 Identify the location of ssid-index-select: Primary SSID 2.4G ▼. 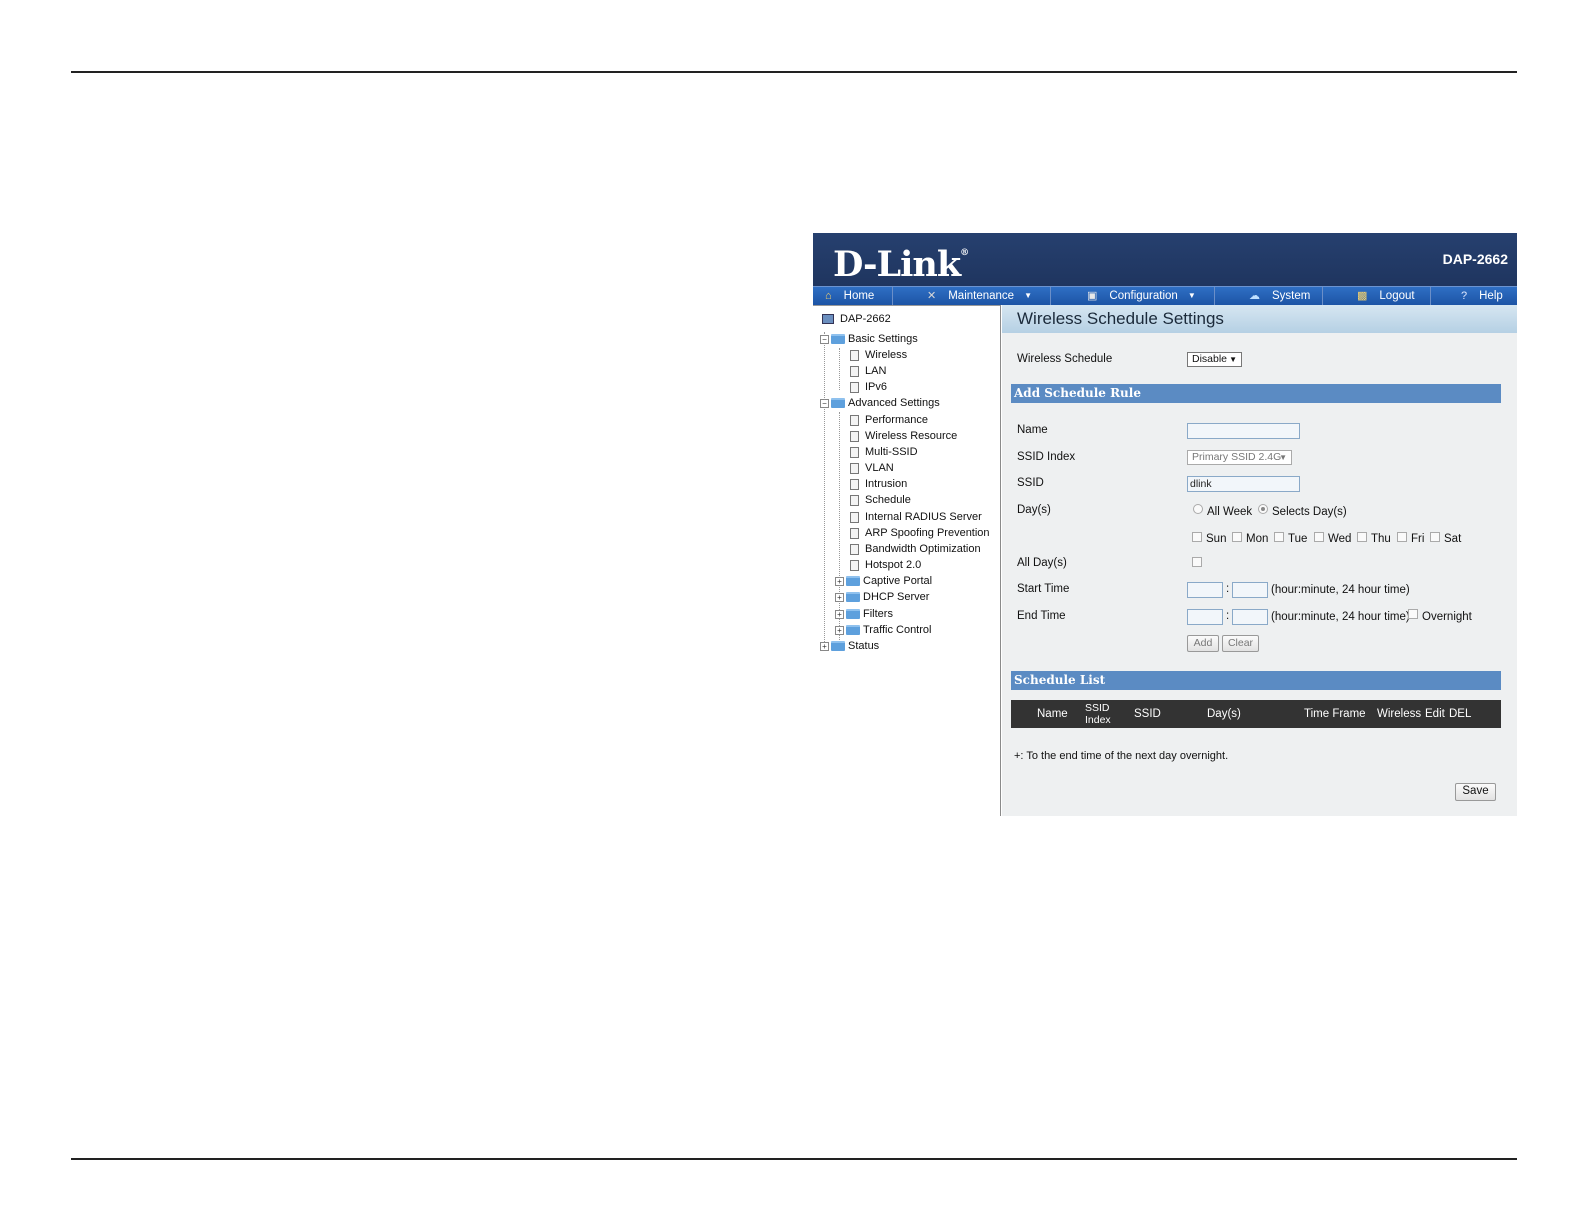
(1239, 457).